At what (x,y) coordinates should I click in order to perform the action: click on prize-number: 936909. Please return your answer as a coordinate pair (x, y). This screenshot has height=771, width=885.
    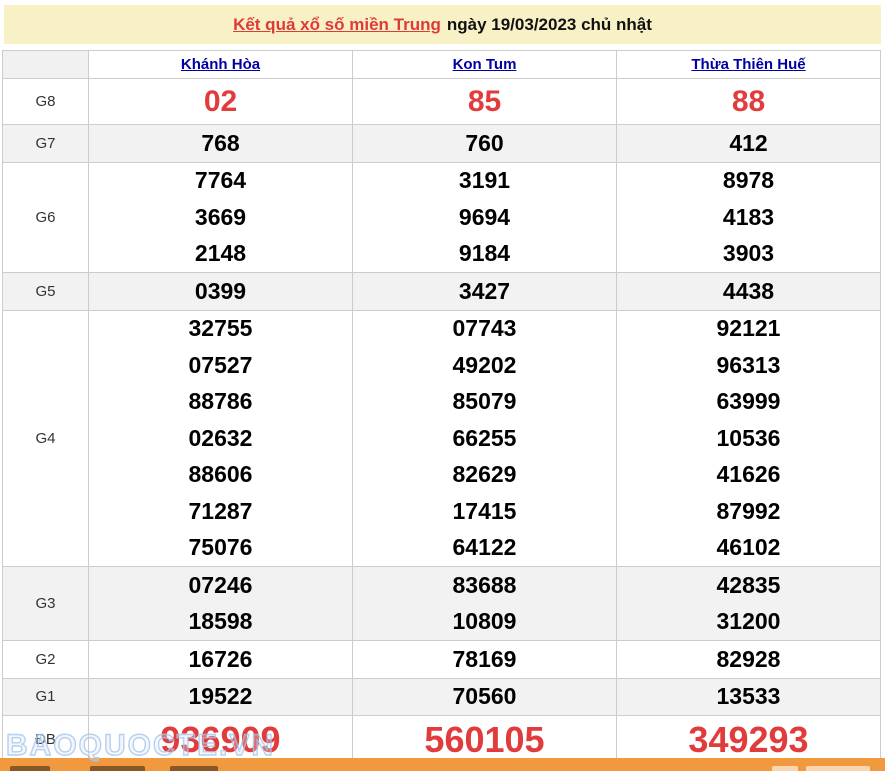
    Looking at the image, I should click on (220, 739).